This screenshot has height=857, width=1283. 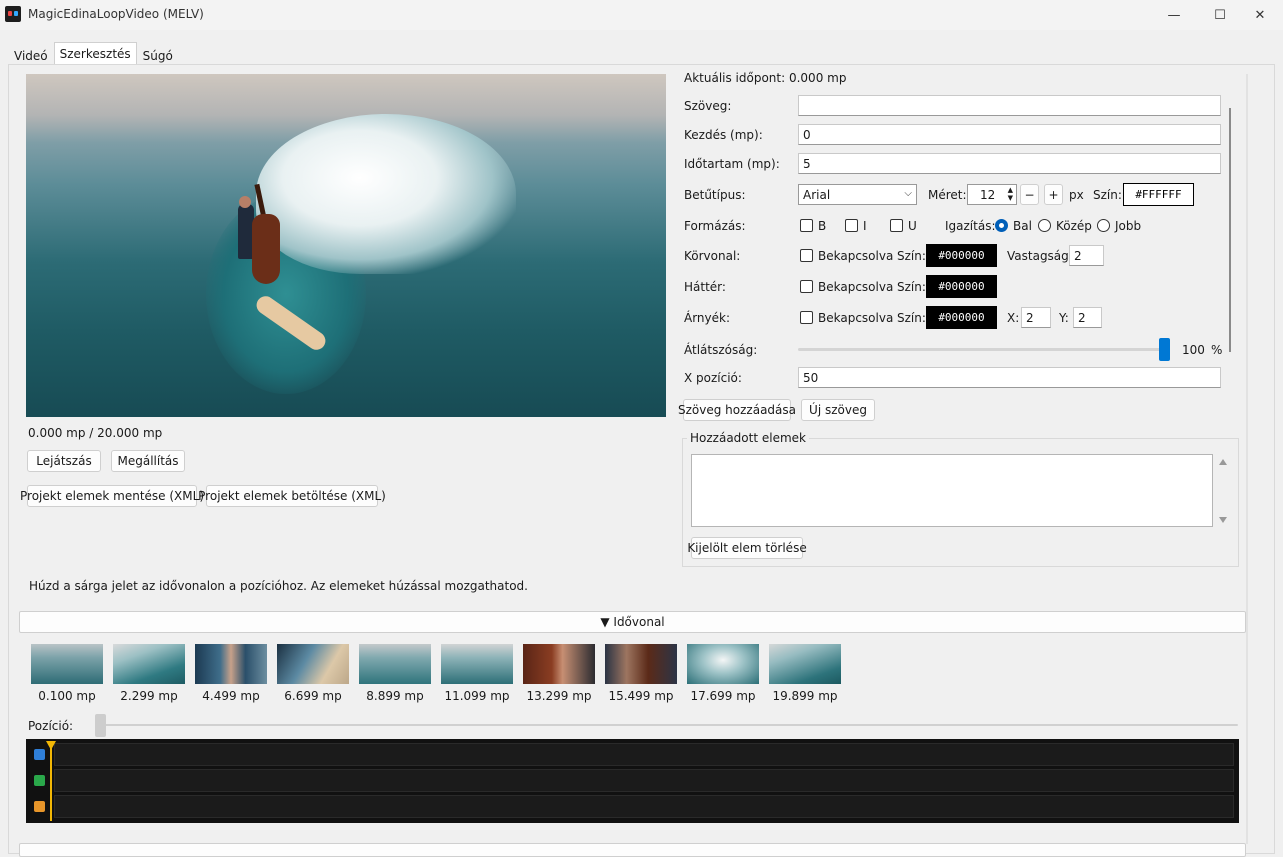 I want to click on outline-enabled-checkbox, so click(x=806, y=255).